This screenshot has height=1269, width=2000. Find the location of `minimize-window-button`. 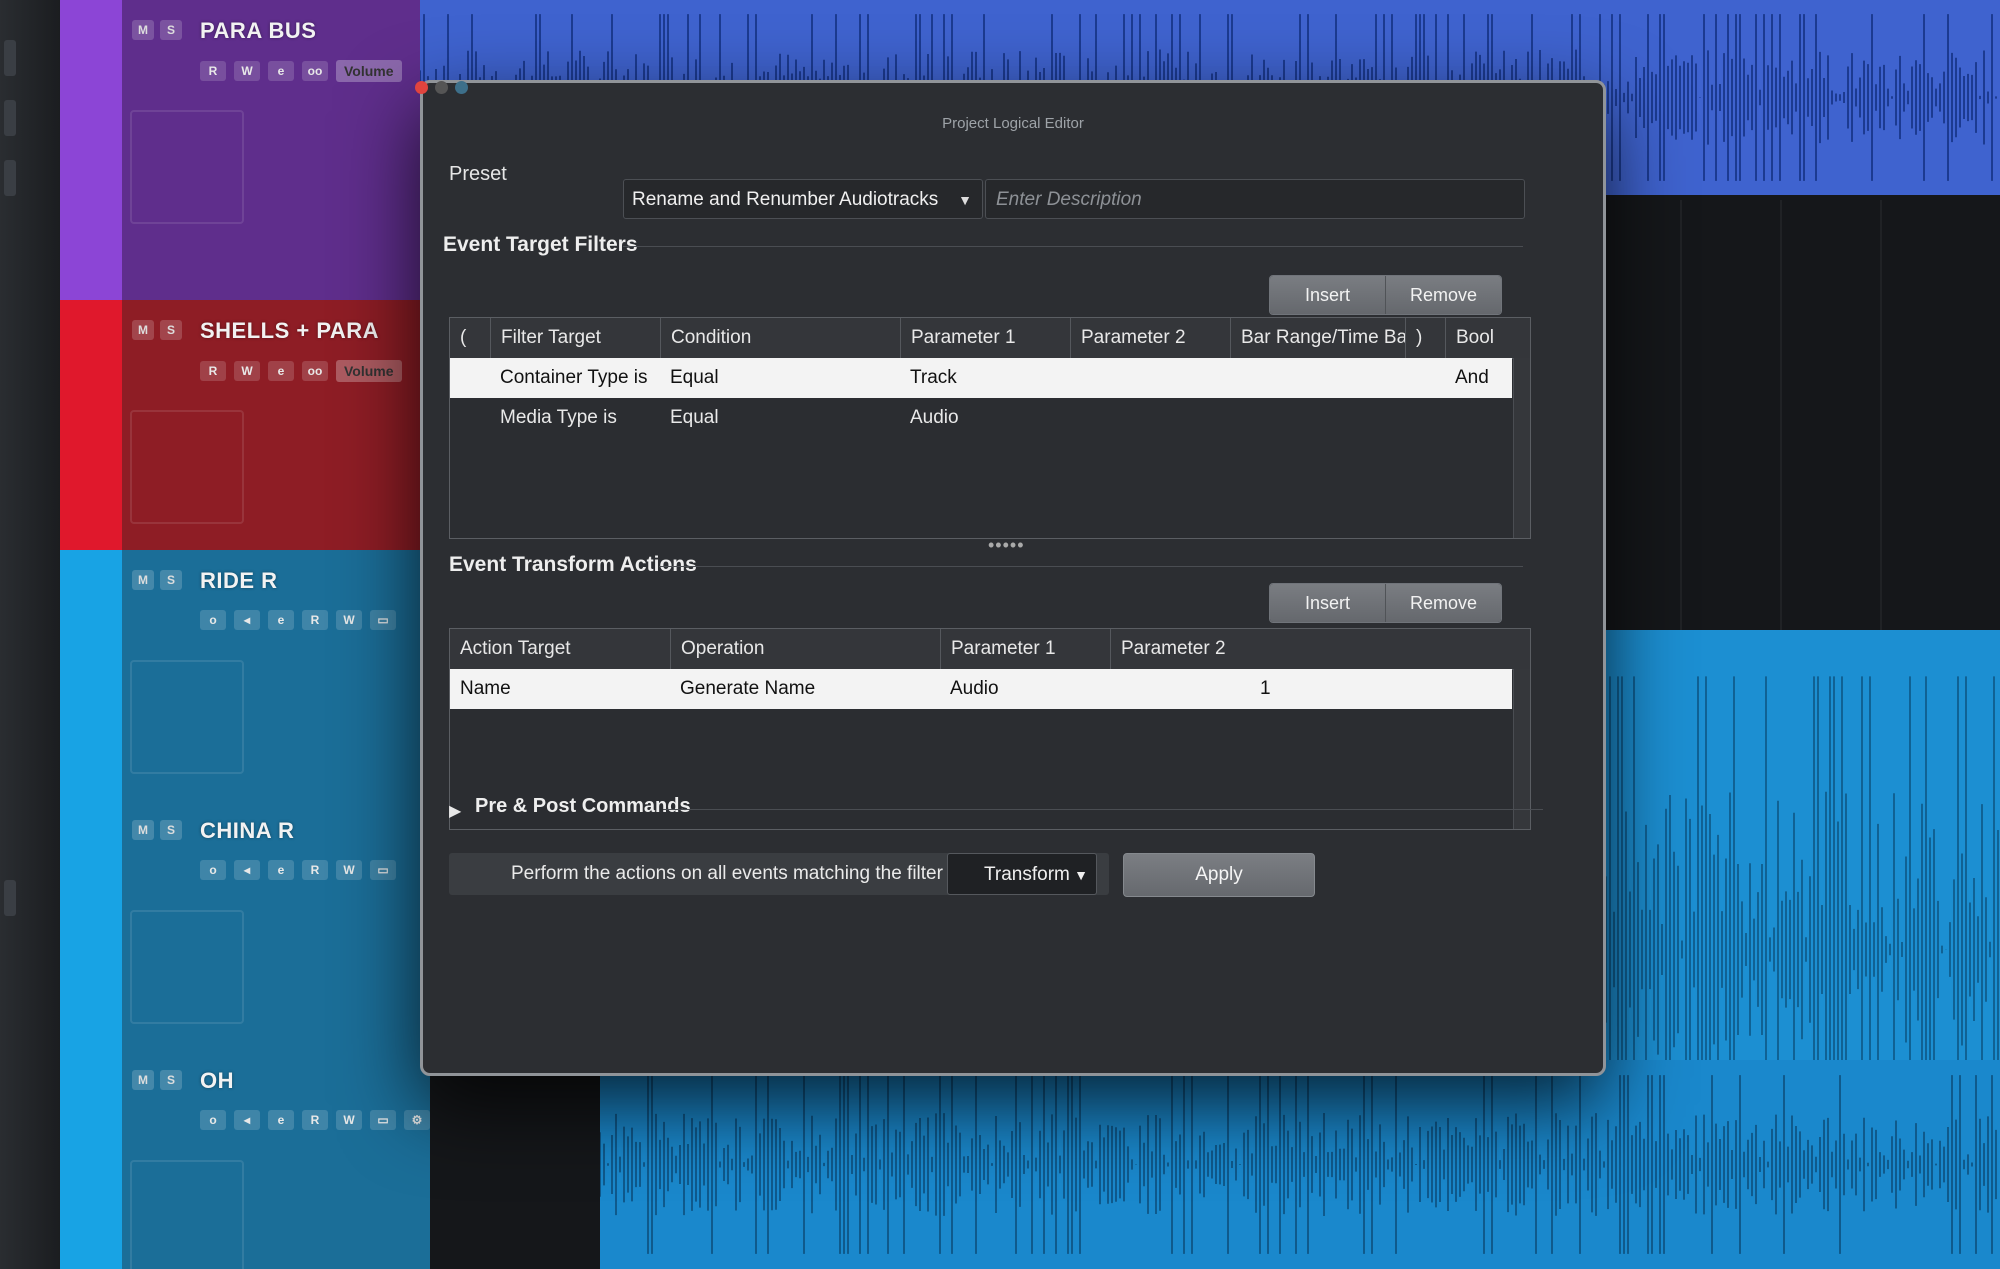

minimize-window-button is located at coordinates (441, 87).